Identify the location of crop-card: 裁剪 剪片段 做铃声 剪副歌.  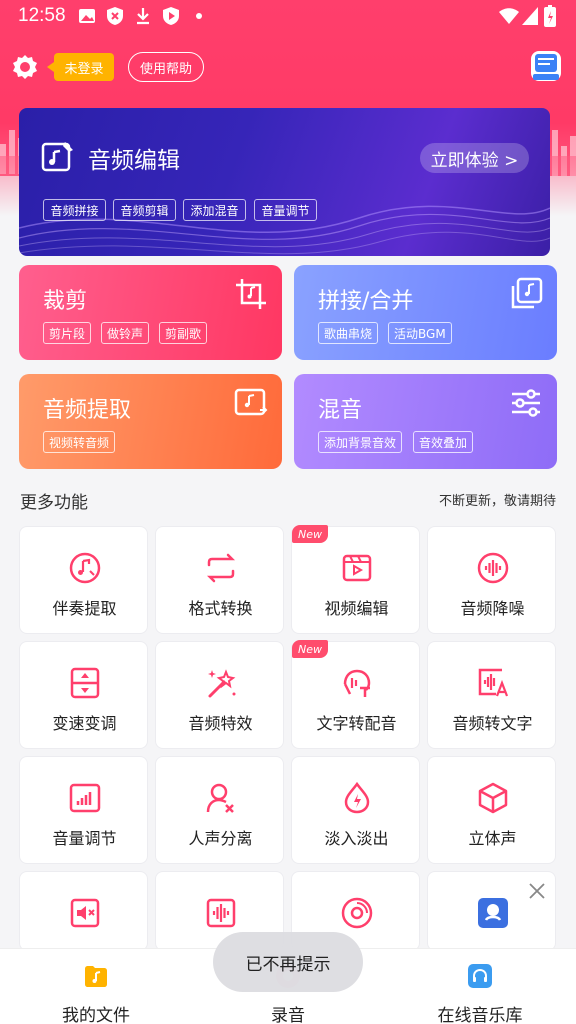
(150, 312).